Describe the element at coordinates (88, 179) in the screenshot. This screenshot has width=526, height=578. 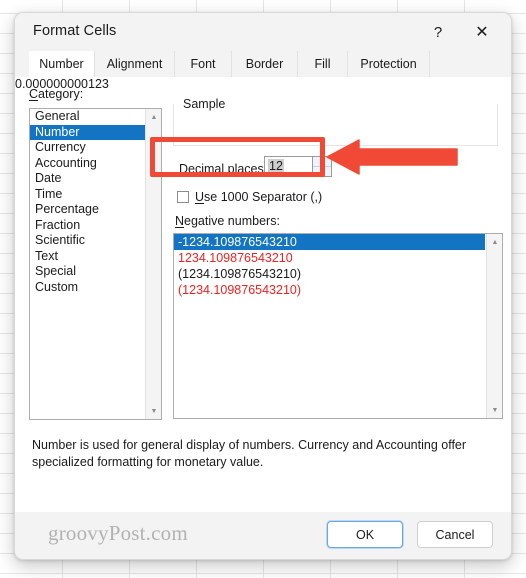
I see `category-item-date: Date` at that location.